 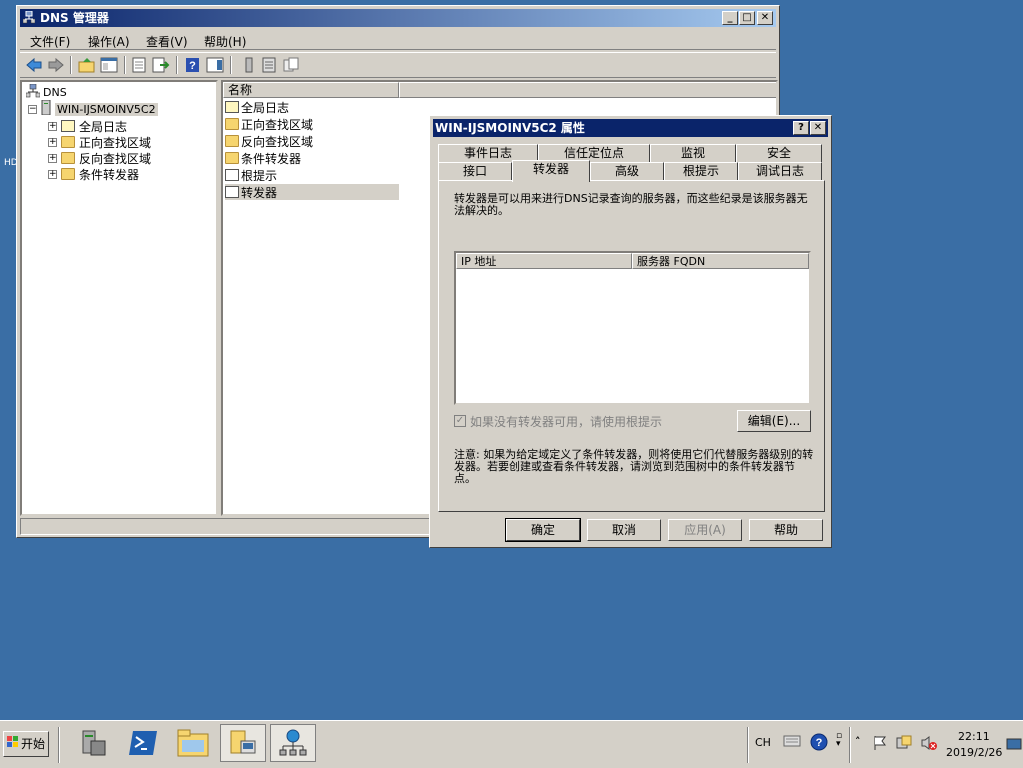 What do you see at coordinates (792, 742) in the screenshot?
I see `keyboard-icon` at bounding box center [792, 742].